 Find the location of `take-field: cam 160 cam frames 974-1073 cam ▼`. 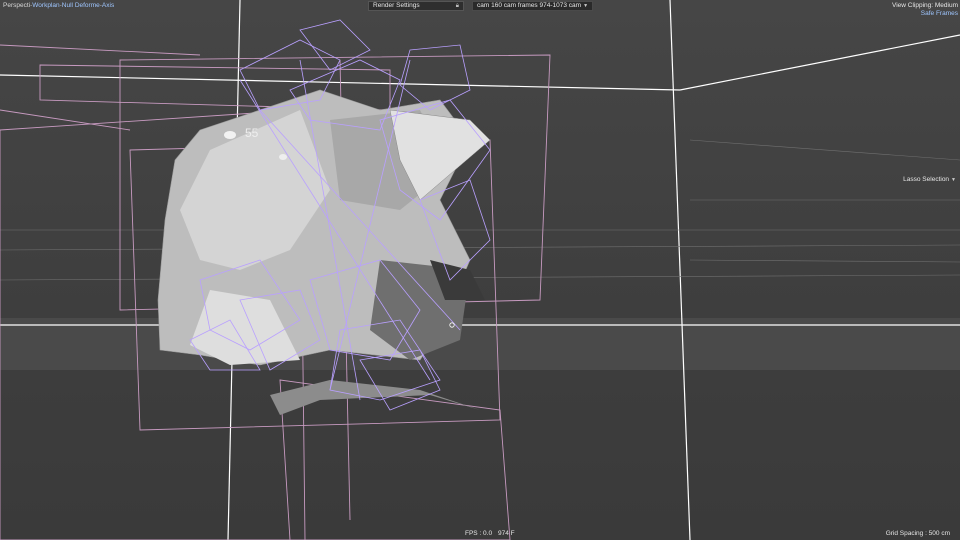

take-field: cam 160 cam frames 974-1073 cam ▼ is located at coordinates (533, 6).